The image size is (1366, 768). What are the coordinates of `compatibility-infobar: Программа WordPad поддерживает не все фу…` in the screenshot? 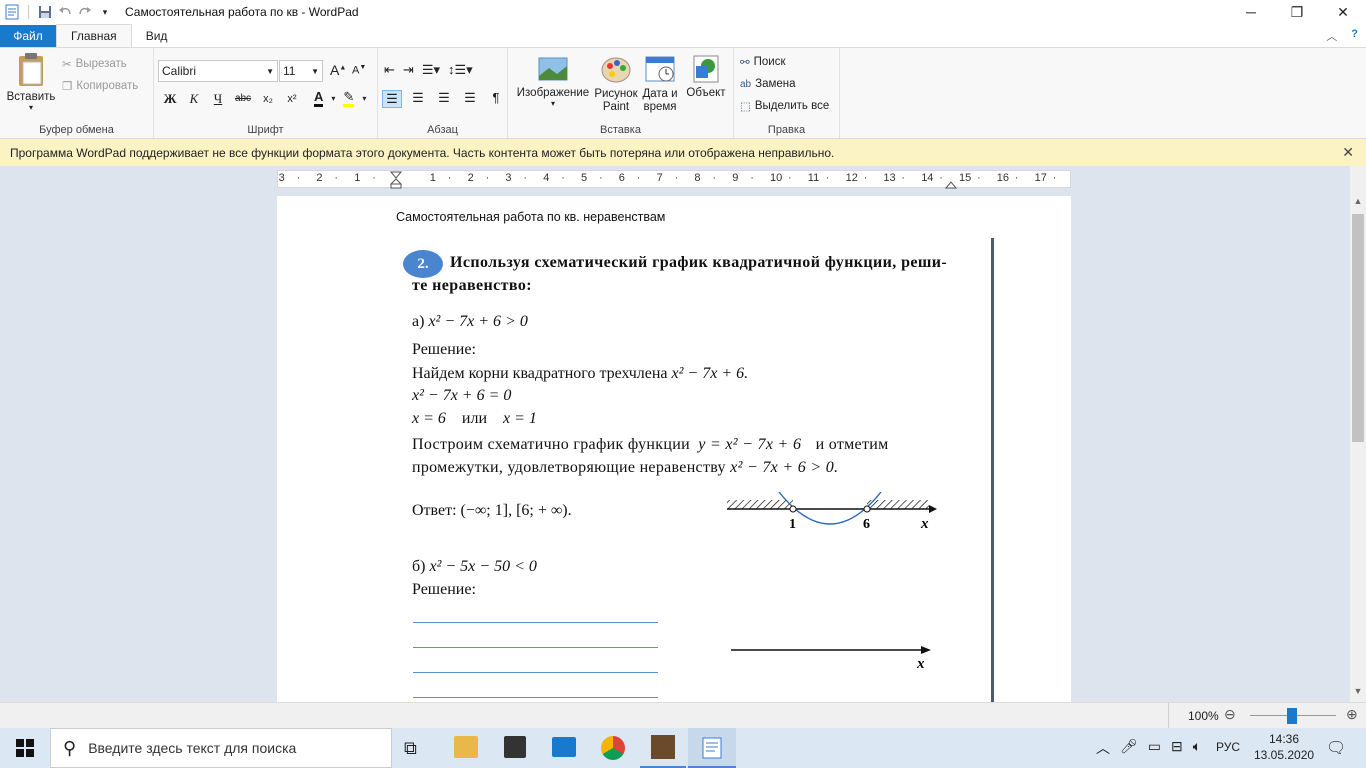 It's located at (683, 152).